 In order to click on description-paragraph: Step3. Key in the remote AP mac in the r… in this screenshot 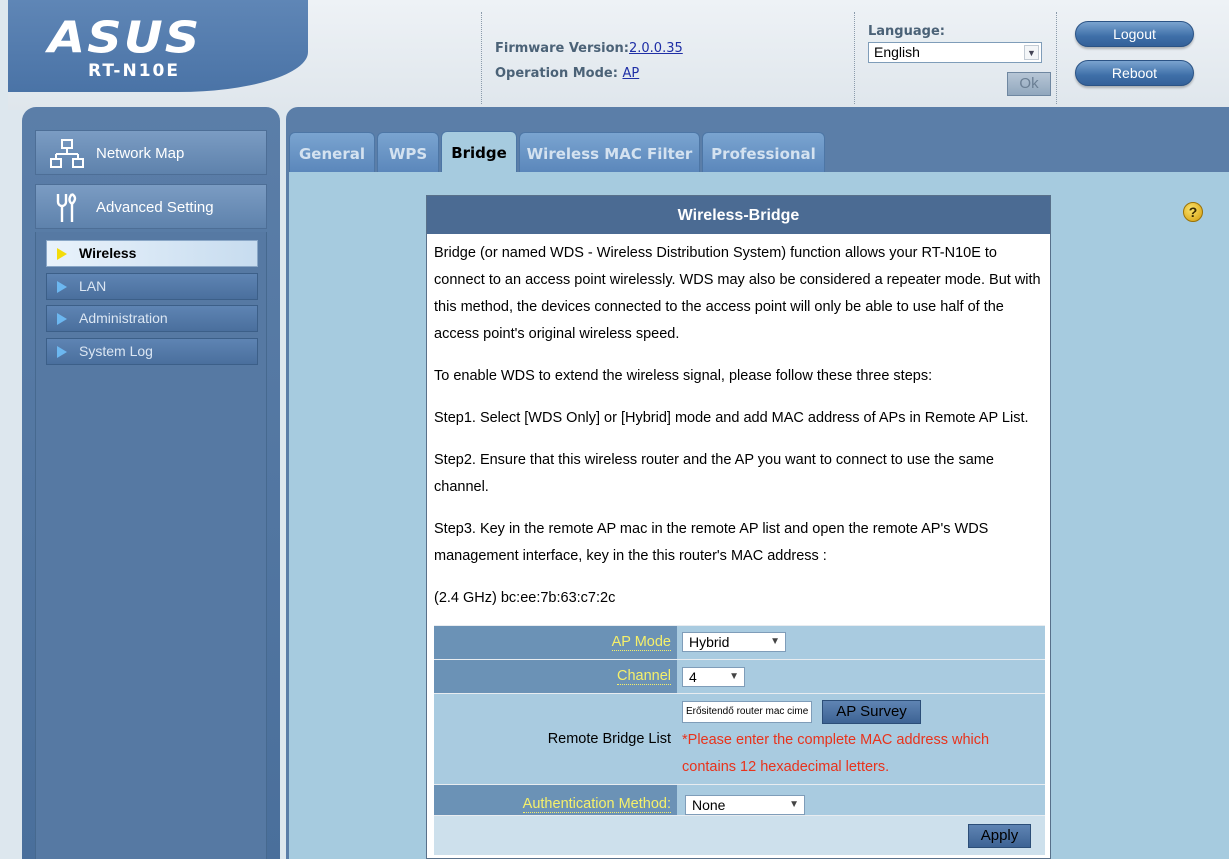, I will do `click(711, 542)`.